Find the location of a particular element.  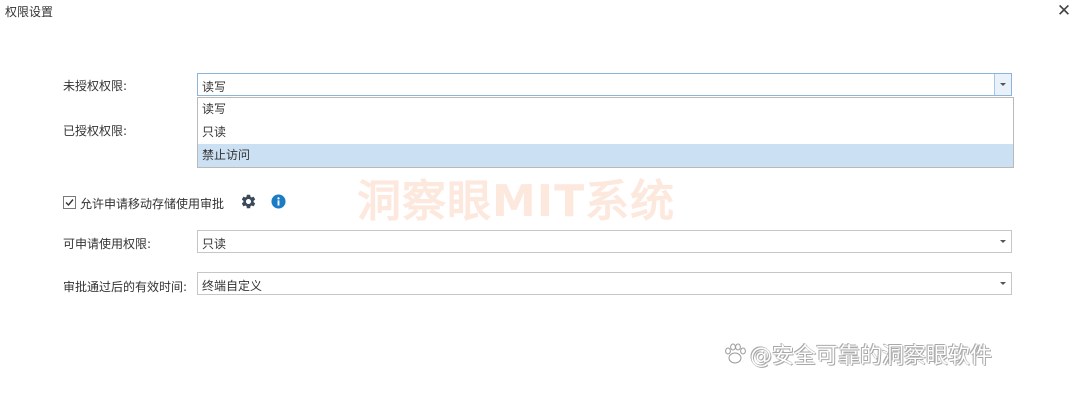

dropdown-toggle is located at coordinates (1002, 84).